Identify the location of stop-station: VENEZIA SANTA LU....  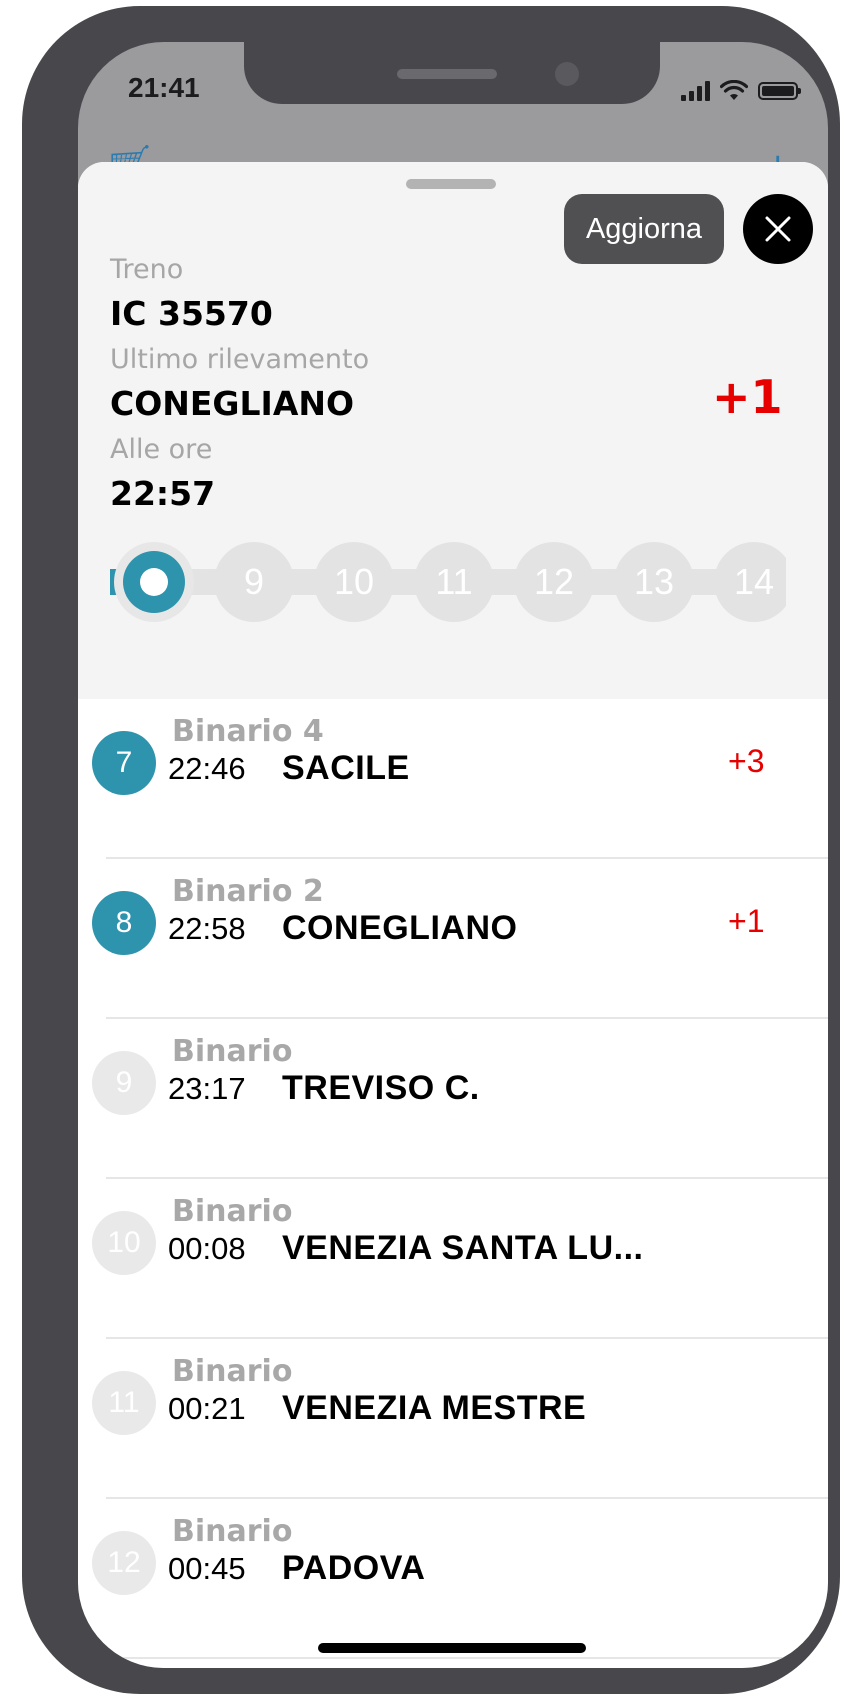
(463, 1248).